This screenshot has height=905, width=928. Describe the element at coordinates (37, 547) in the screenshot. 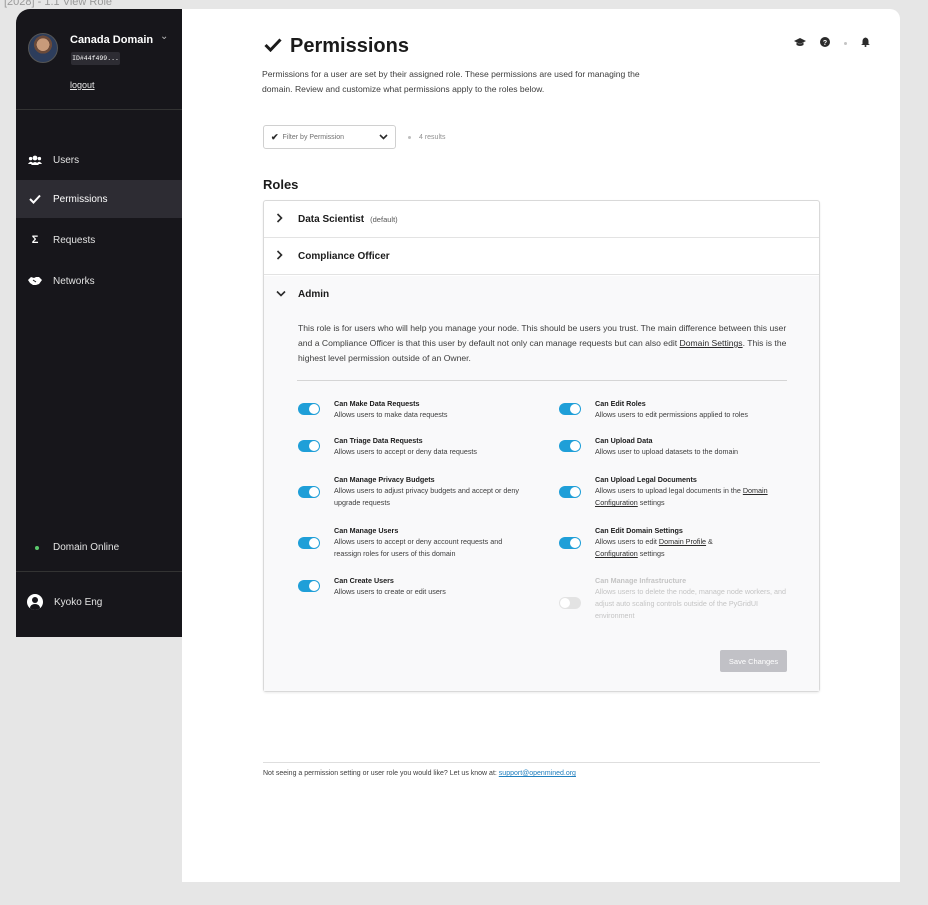

I see `status-dot-icon` at that location.